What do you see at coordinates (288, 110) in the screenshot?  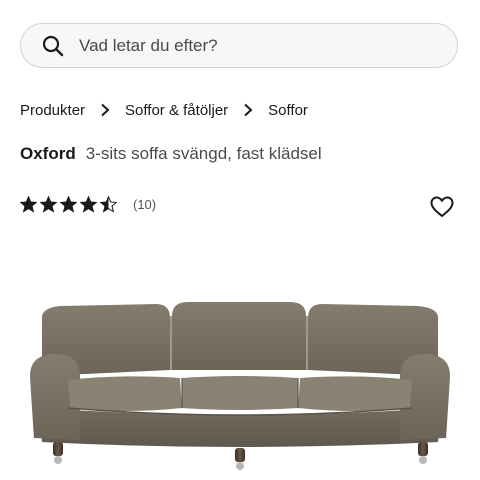 I see `breadcrumb-item-soffor: Soffor` at bounding box center [288, 110].